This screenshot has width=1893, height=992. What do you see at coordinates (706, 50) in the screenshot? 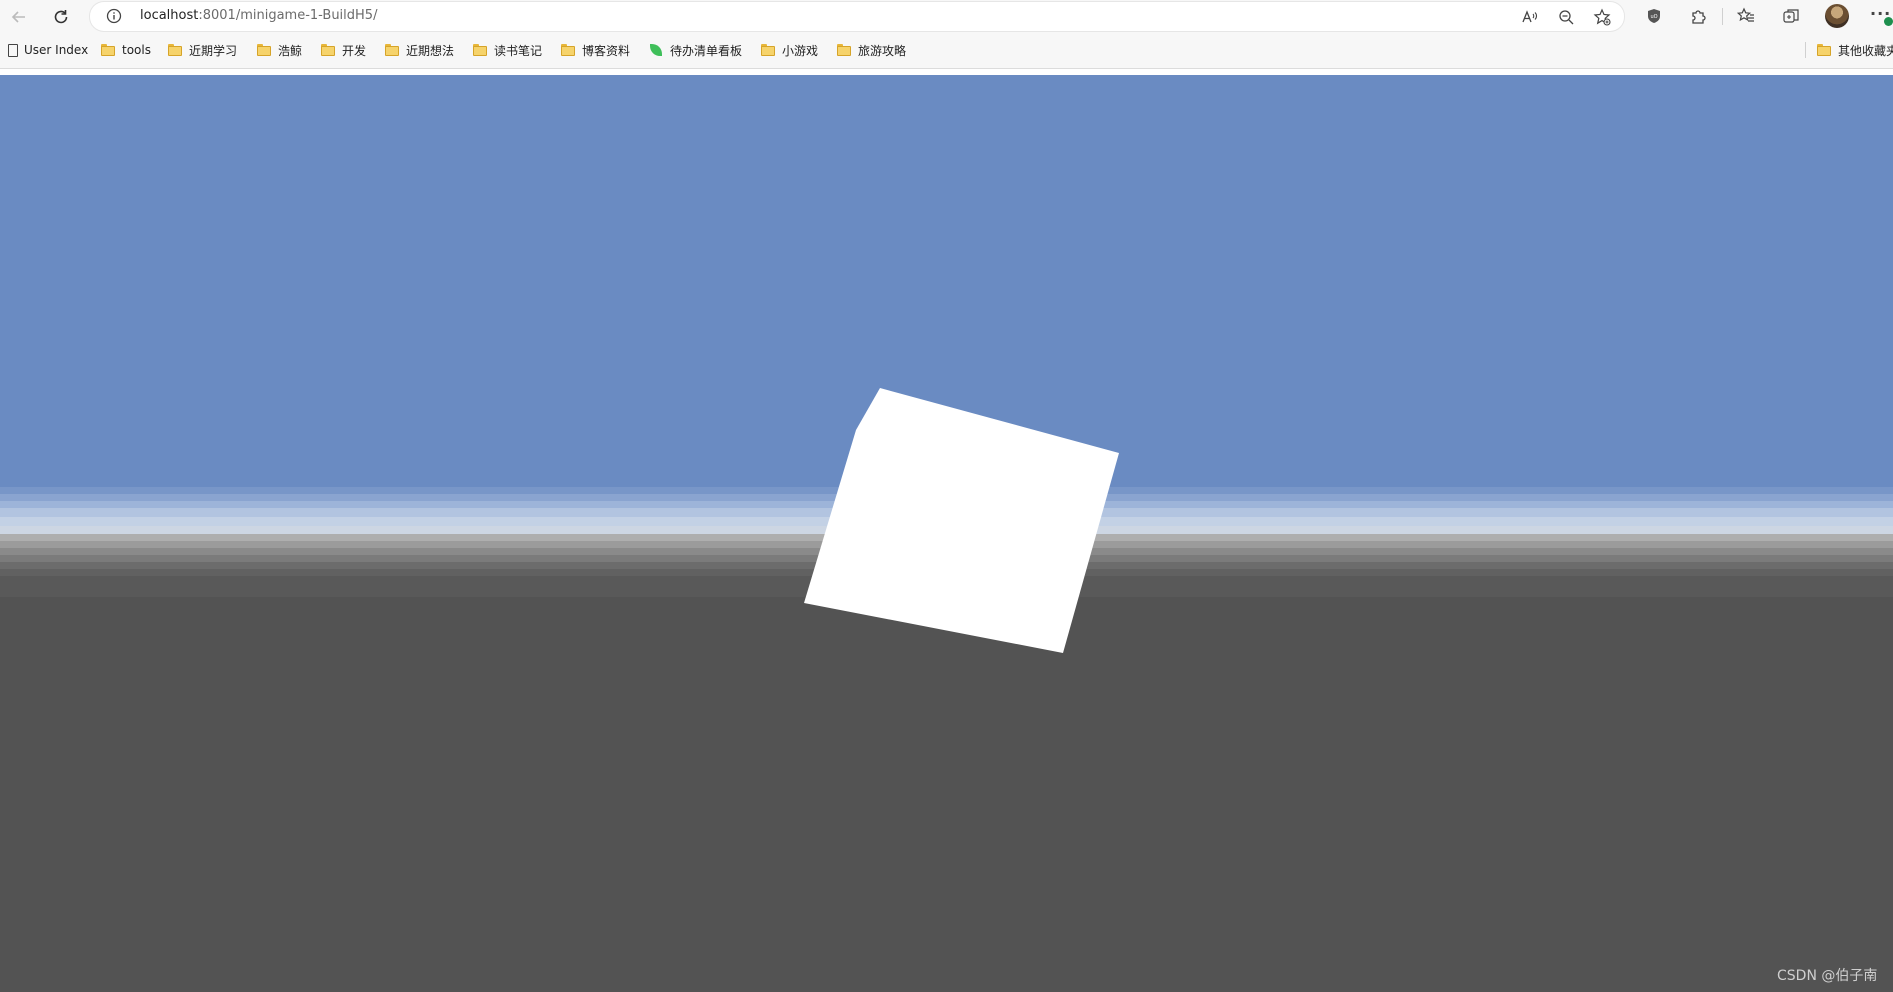
I see `bookmark-label: 待办清单看板` at bounding box center [706, 50].